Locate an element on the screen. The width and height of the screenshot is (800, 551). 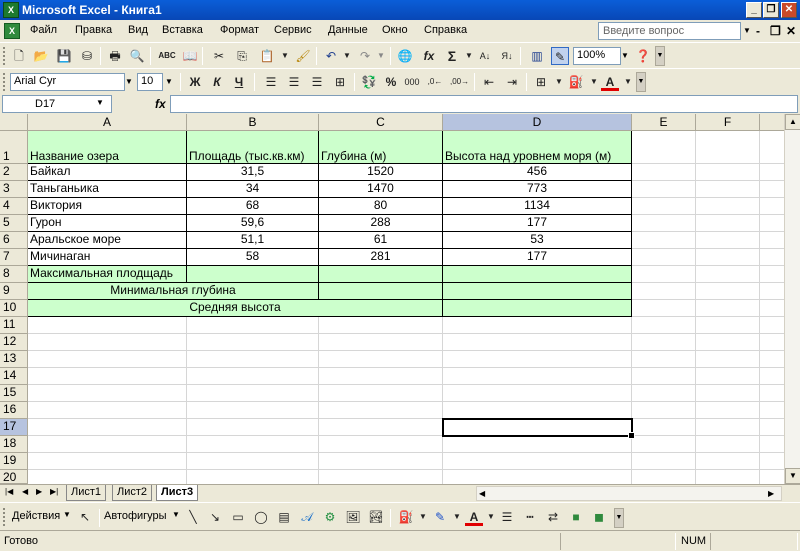
menu-help: Справка is located at coordinates (445, 30).